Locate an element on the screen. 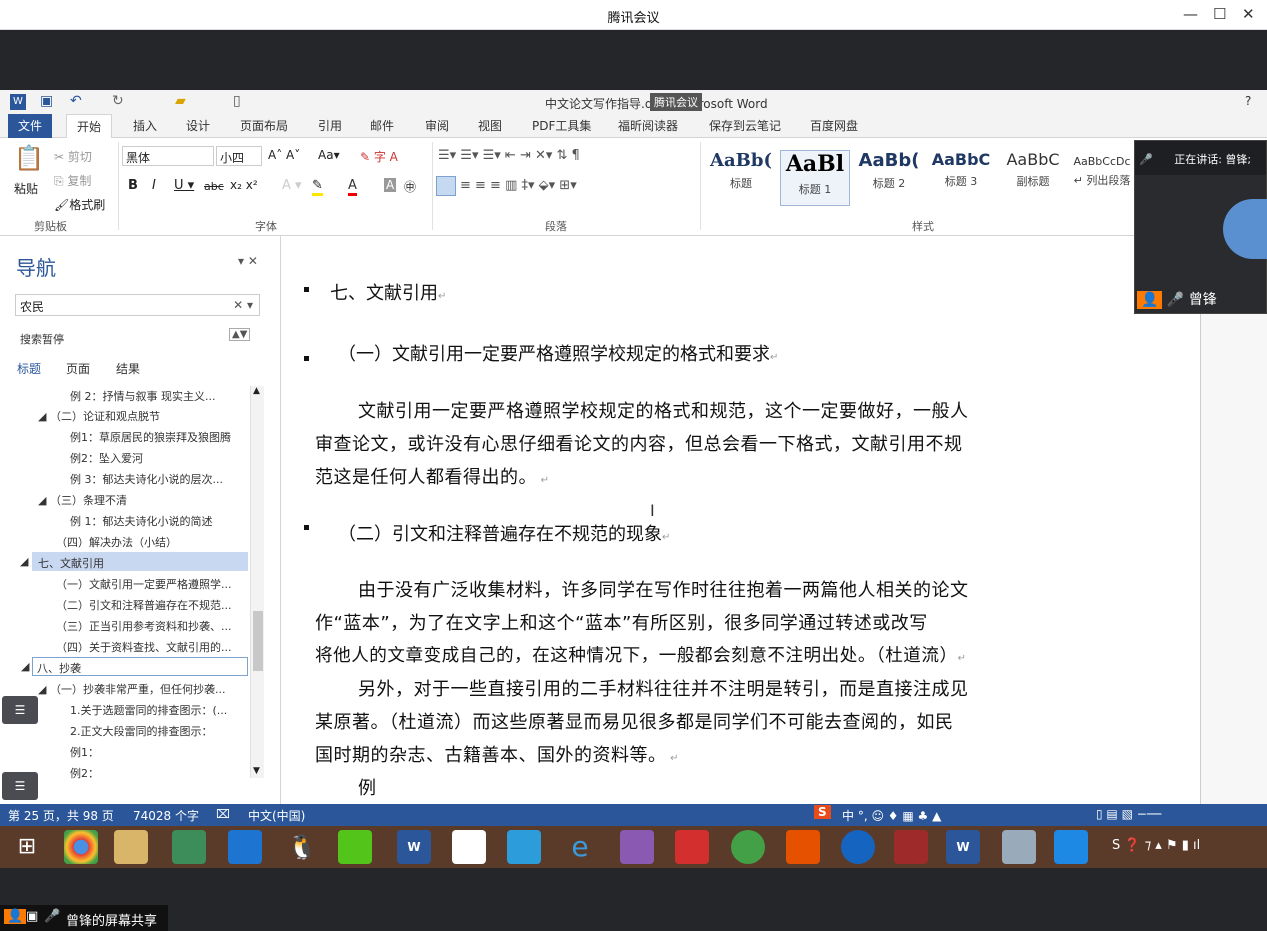 This screenshot has width=1267, height=931. nav-heading-selected: ◢ 七、文献引用 is located at coordinates (134, 561).